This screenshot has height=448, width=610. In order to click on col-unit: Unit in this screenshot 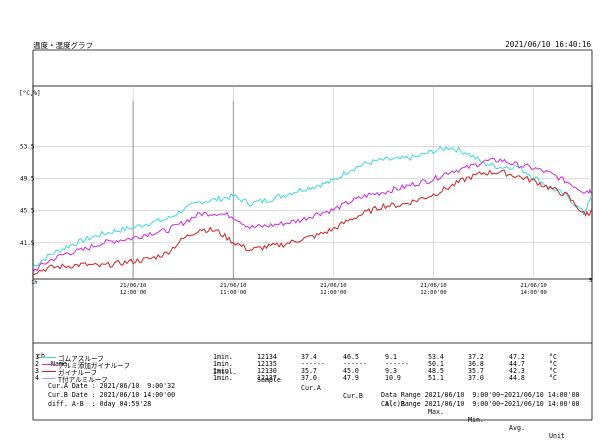, I will do `click(557, 436)`.